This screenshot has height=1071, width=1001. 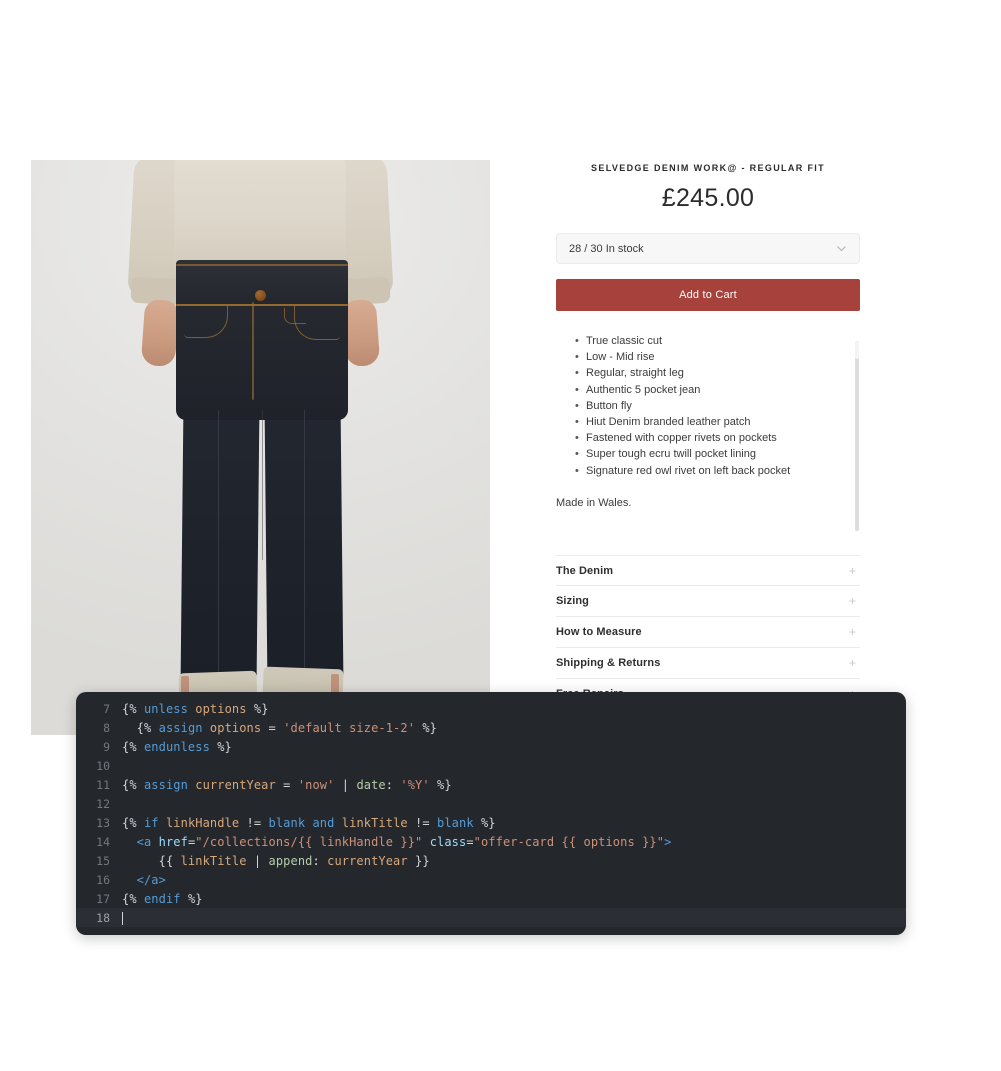 What do you see at coordinates (709, 422) in the screenshot?
I see `feature-item: Hiut Denim branded leather patch` at bounding box center [709, 422].